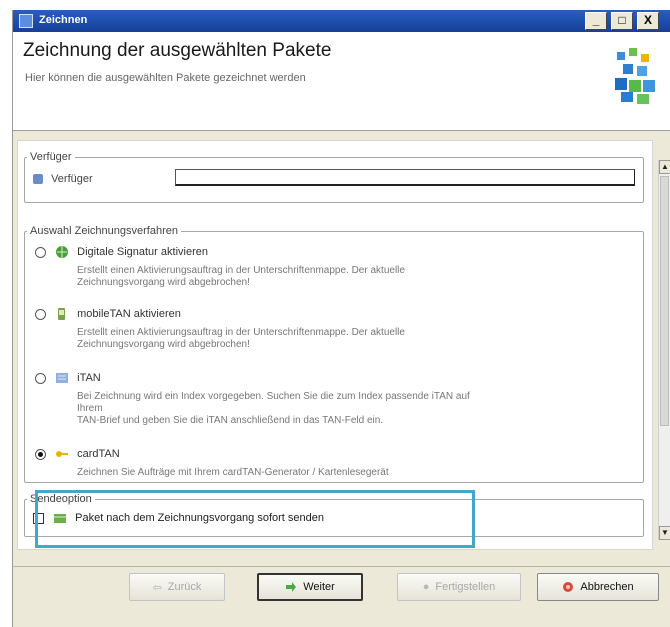 The width and height of the screenshot is (670, 627). I want to click on app-icon, so click(26, 21).